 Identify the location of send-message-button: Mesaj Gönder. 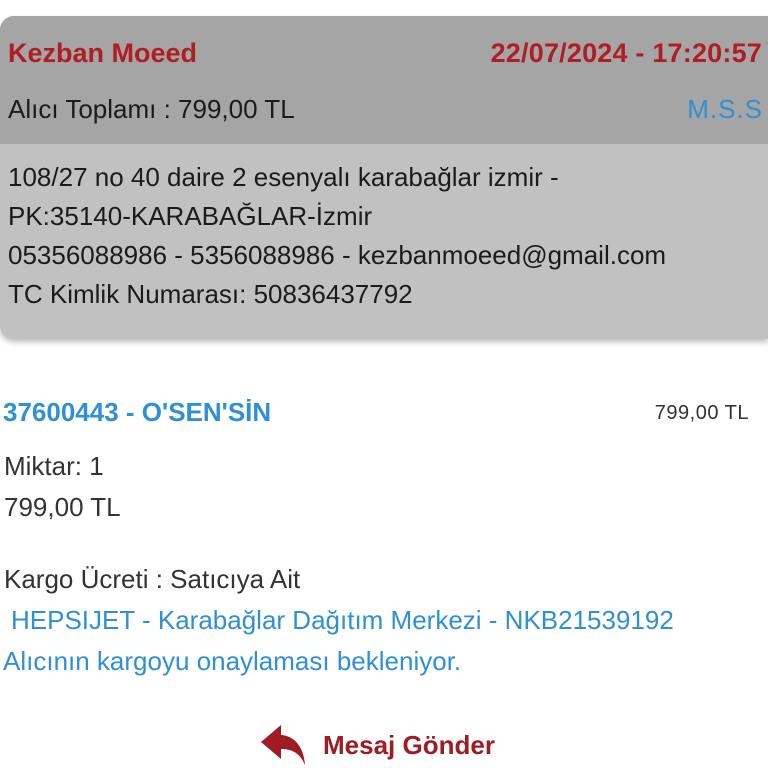
(377, 744).